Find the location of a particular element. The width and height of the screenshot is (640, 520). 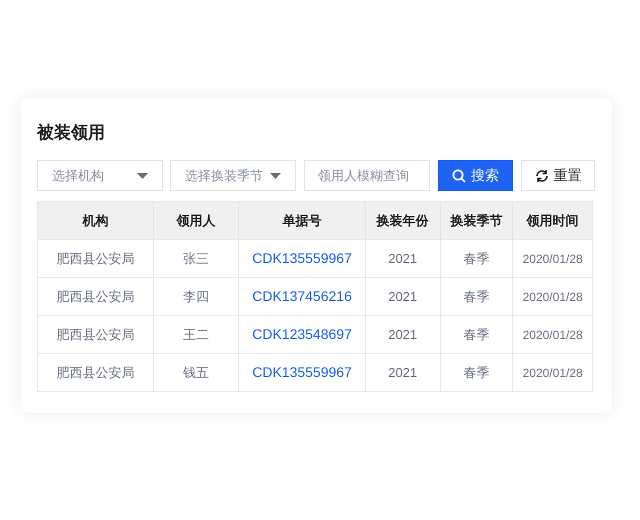

search-button: 搜索 is located at coordinates (475, 175).